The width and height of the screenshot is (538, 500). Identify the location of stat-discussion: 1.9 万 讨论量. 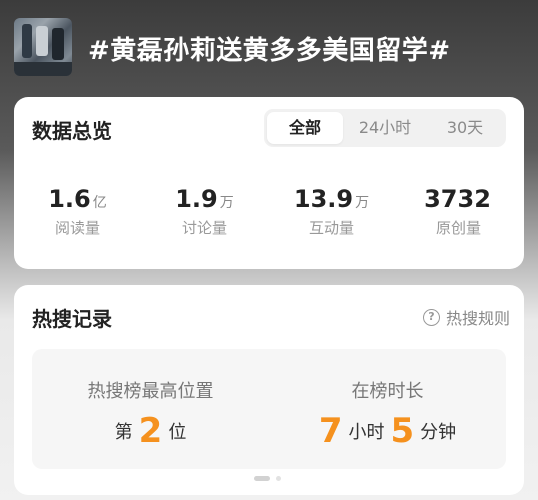
(204, 211).